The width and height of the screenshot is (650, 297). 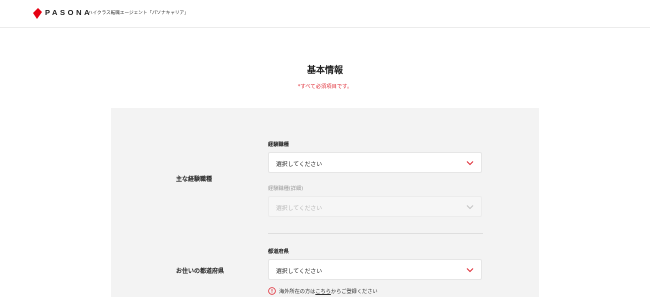 What do you see at coordinates (375, 233) in the screenshot?
I see `section-divider` at bounding box center [375, 233].